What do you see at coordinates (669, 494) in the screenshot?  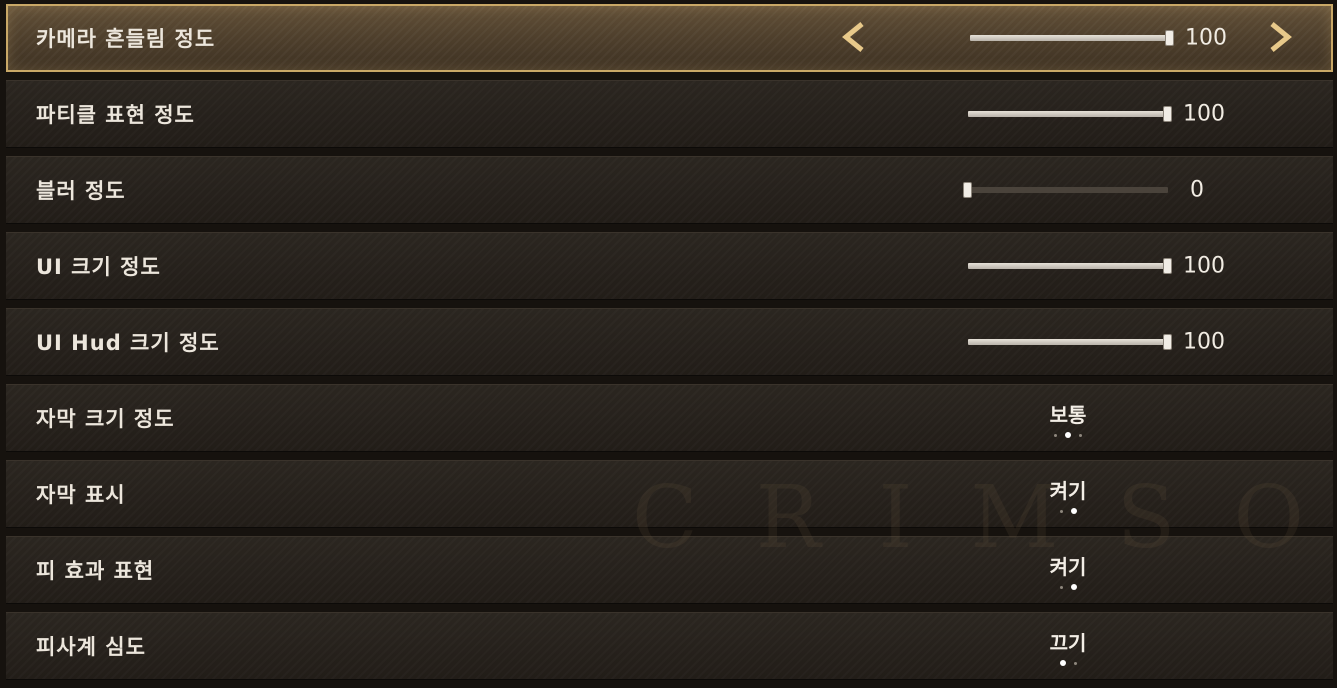 I see `setting-row-subtitle-display: 자막 표시 켜기` at bounding box center [669, 494].